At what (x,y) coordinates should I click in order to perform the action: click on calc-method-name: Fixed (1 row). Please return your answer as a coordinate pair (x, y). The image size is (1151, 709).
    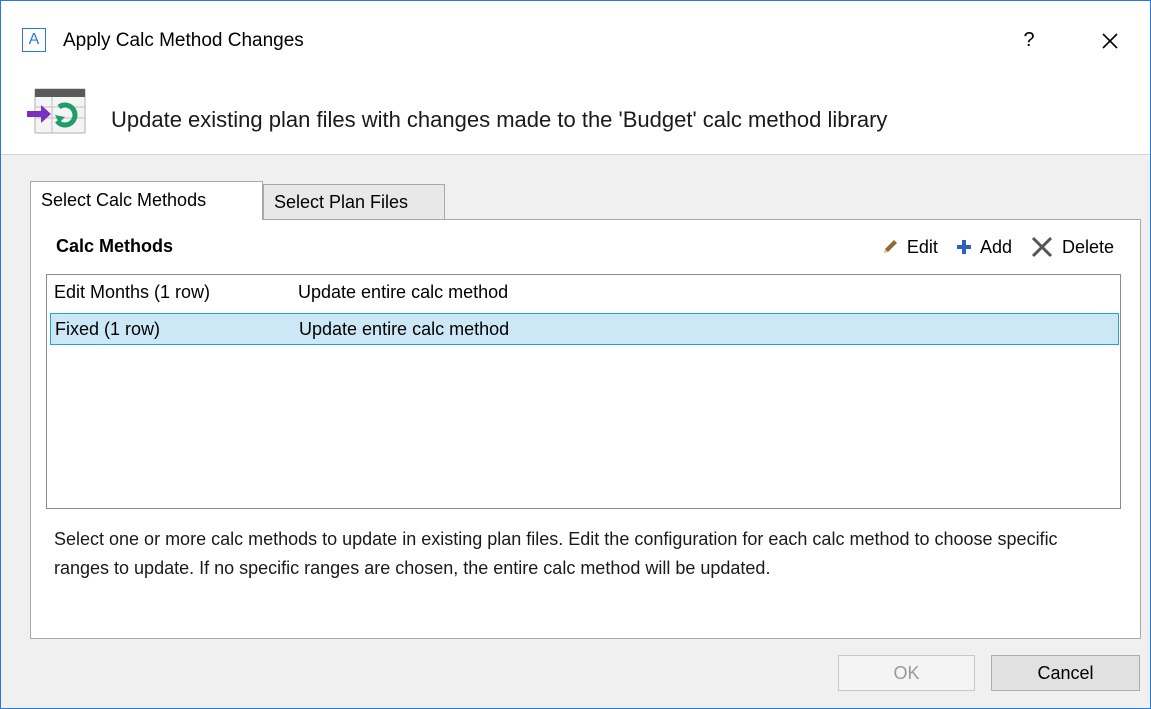
    Looking at the image, I should click on (108, 329).